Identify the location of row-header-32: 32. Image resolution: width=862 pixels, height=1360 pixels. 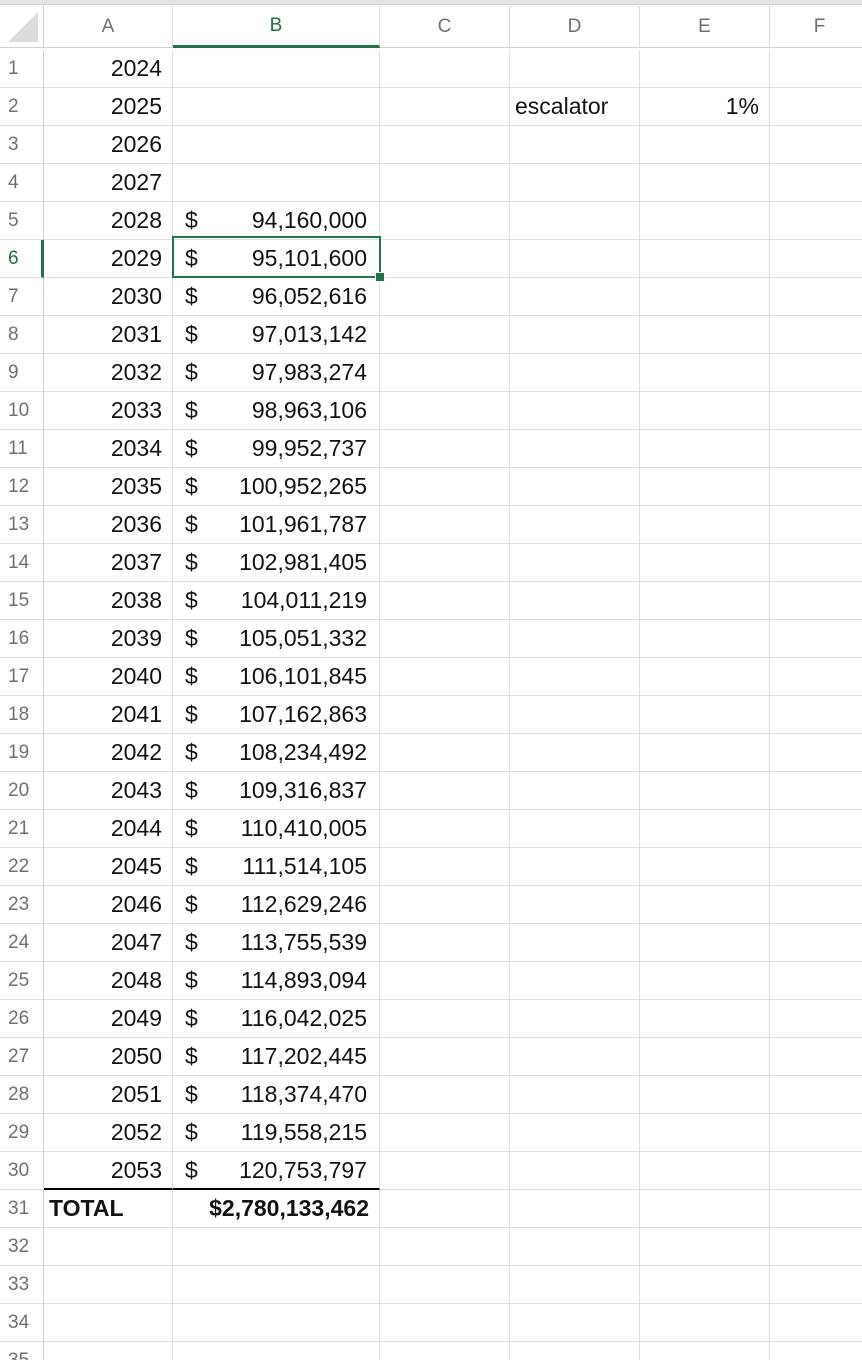
(22, 1247).